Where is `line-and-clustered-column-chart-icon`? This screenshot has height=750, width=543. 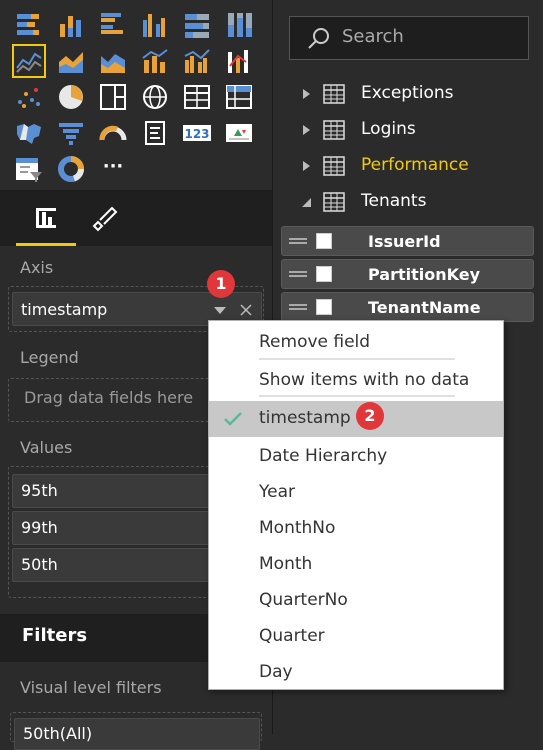 line-and-clustered-column-chart-icon is located at coordinates (197, 61).